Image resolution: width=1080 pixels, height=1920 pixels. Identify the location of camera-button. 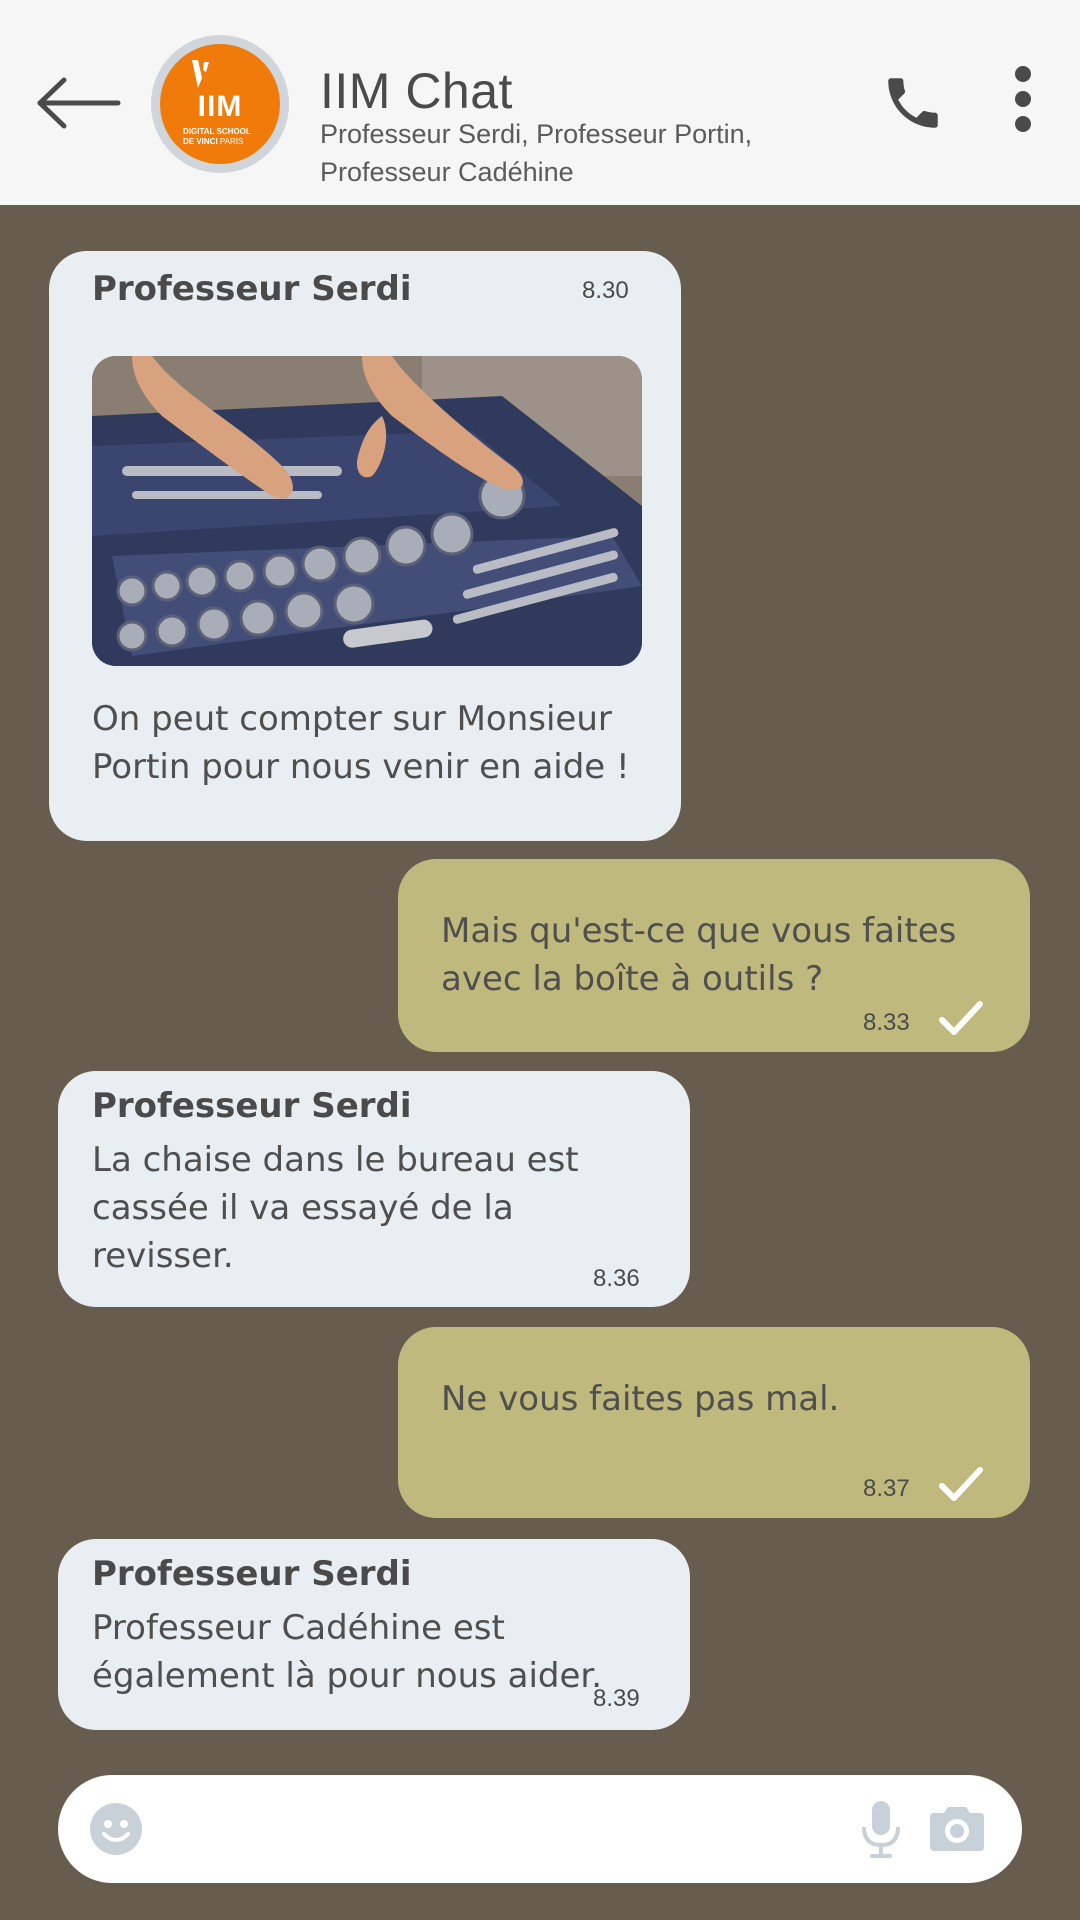
(957, 1828).